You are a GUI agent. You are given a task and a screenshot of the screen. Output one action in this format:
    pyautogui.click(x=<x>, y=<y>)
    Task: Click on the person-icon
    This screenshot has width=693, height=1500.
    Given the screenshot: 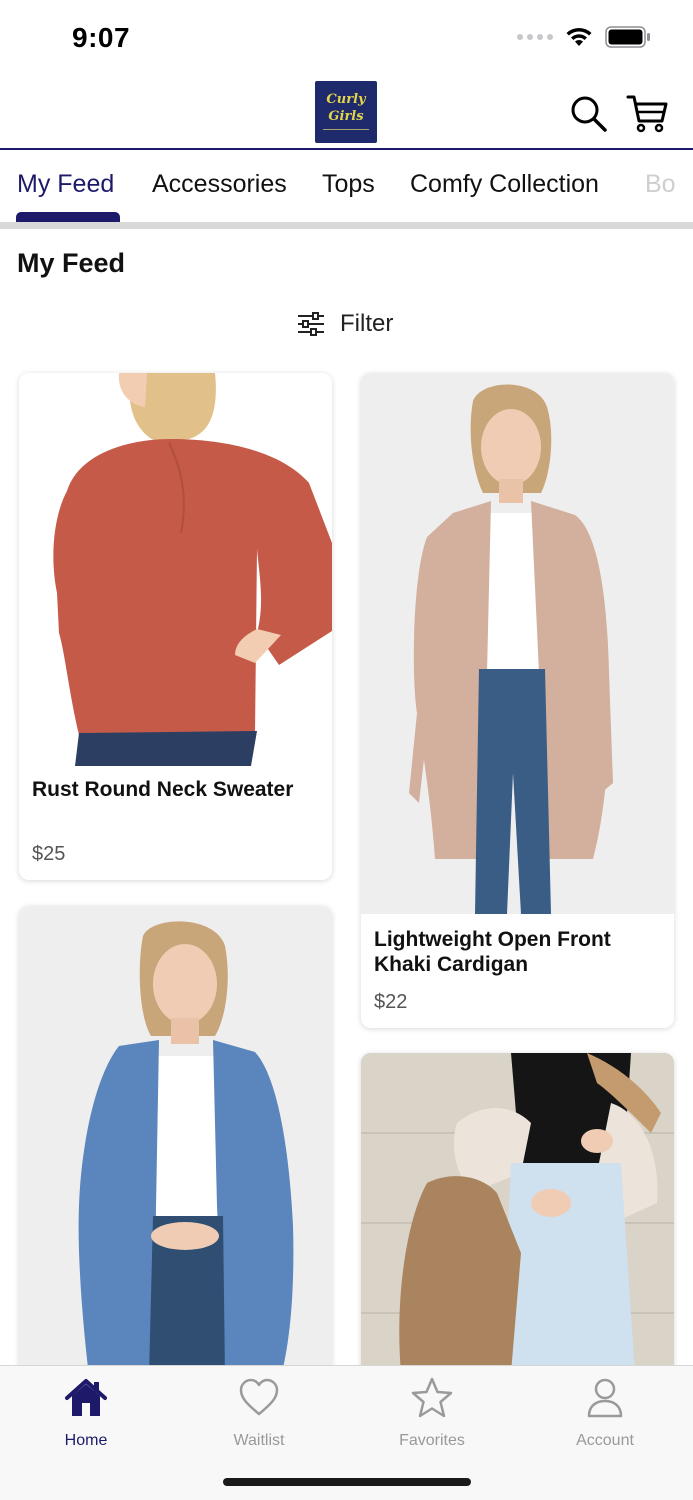 What is the action you would take?
    pyautogui.click(x=605, y=1398)
    